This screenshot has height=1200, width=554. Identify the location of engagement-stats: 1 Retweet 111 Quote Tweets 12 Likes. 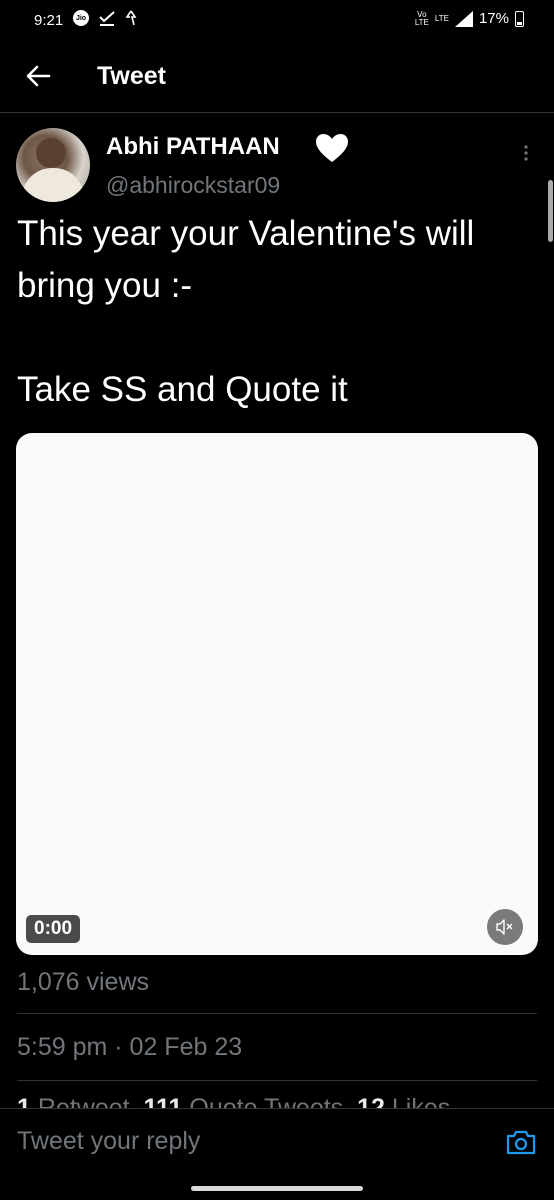
(282, 1101).